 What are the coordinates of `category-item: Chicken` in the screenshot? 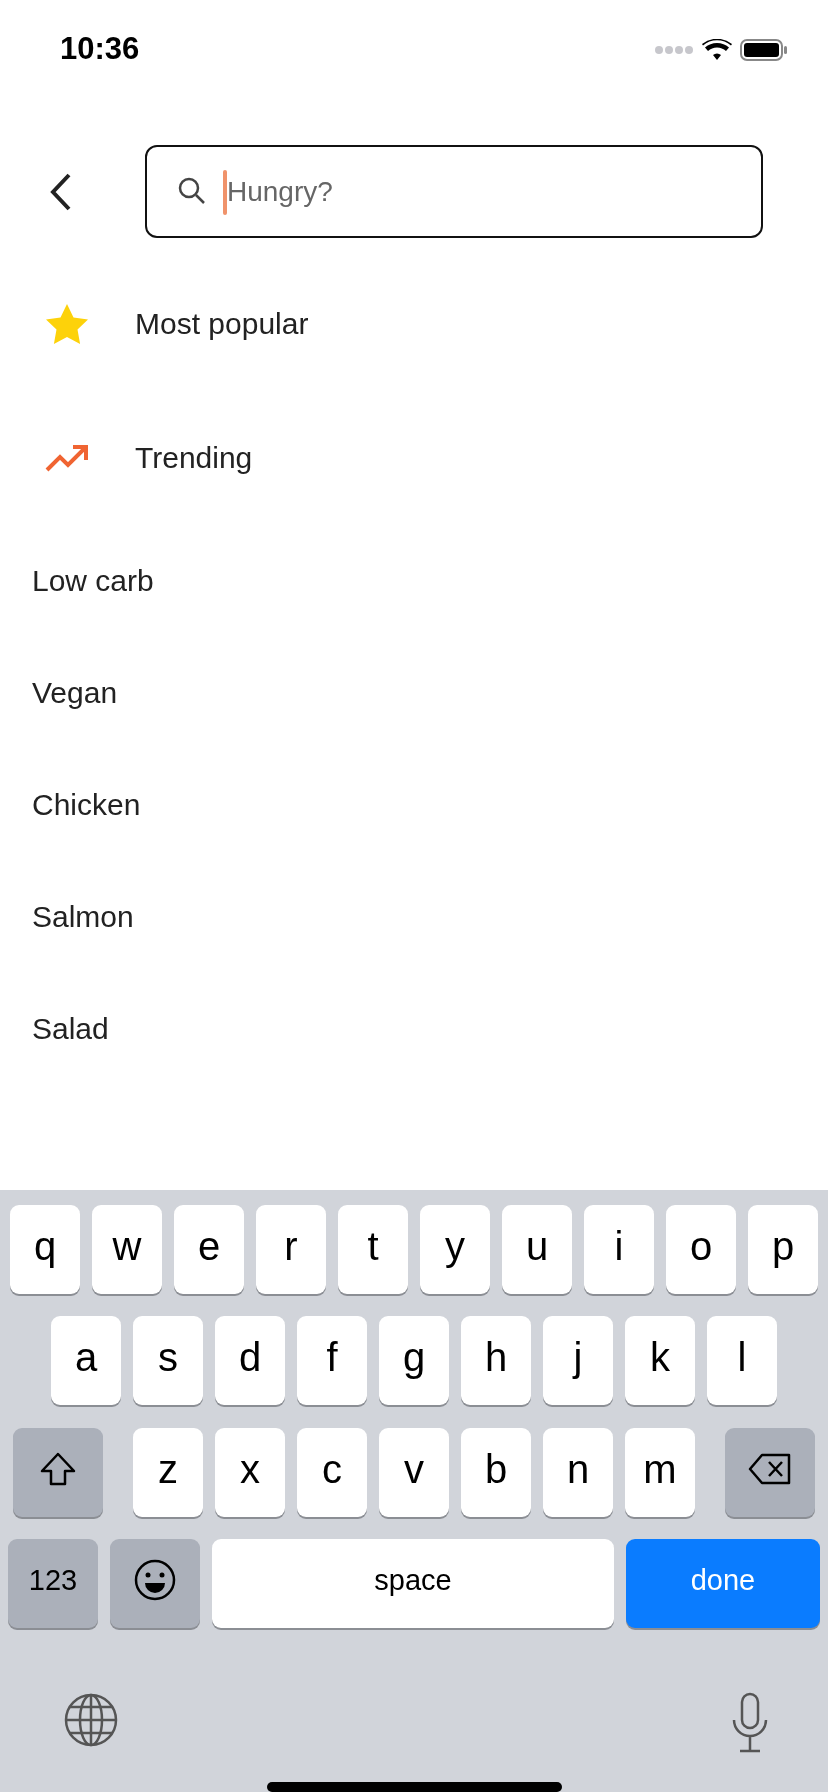 It's located at (86, 805).